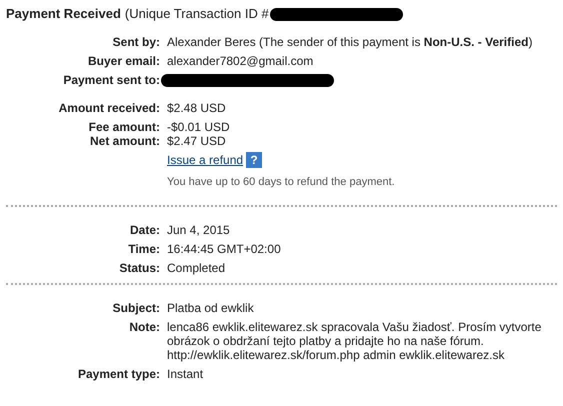  Describe the element at coordinates (205, 160) in the screenshot. I see `issue-refund-link: Issue a refund` at that location.